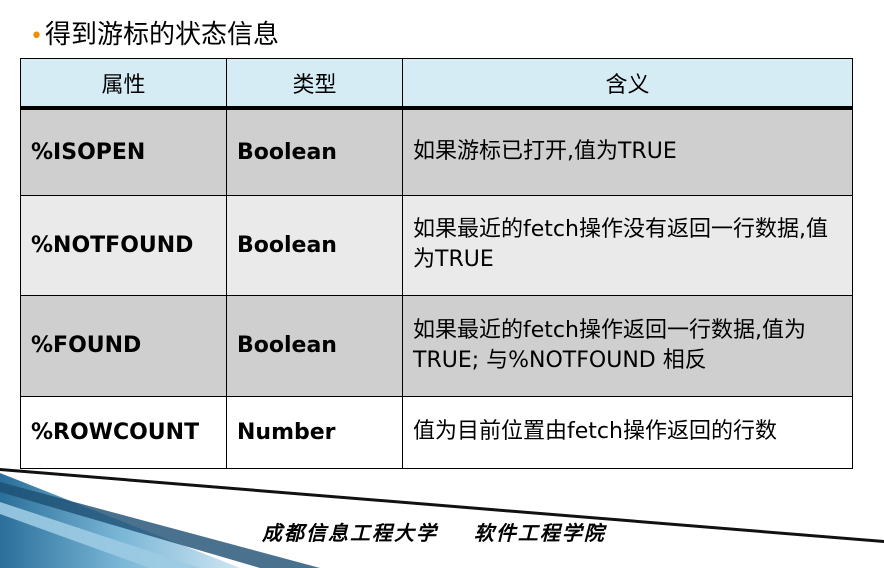  Describe the element at coordinates (123, 345) in the screenshot. I see `attribute-cell: %FOUND` at that location.